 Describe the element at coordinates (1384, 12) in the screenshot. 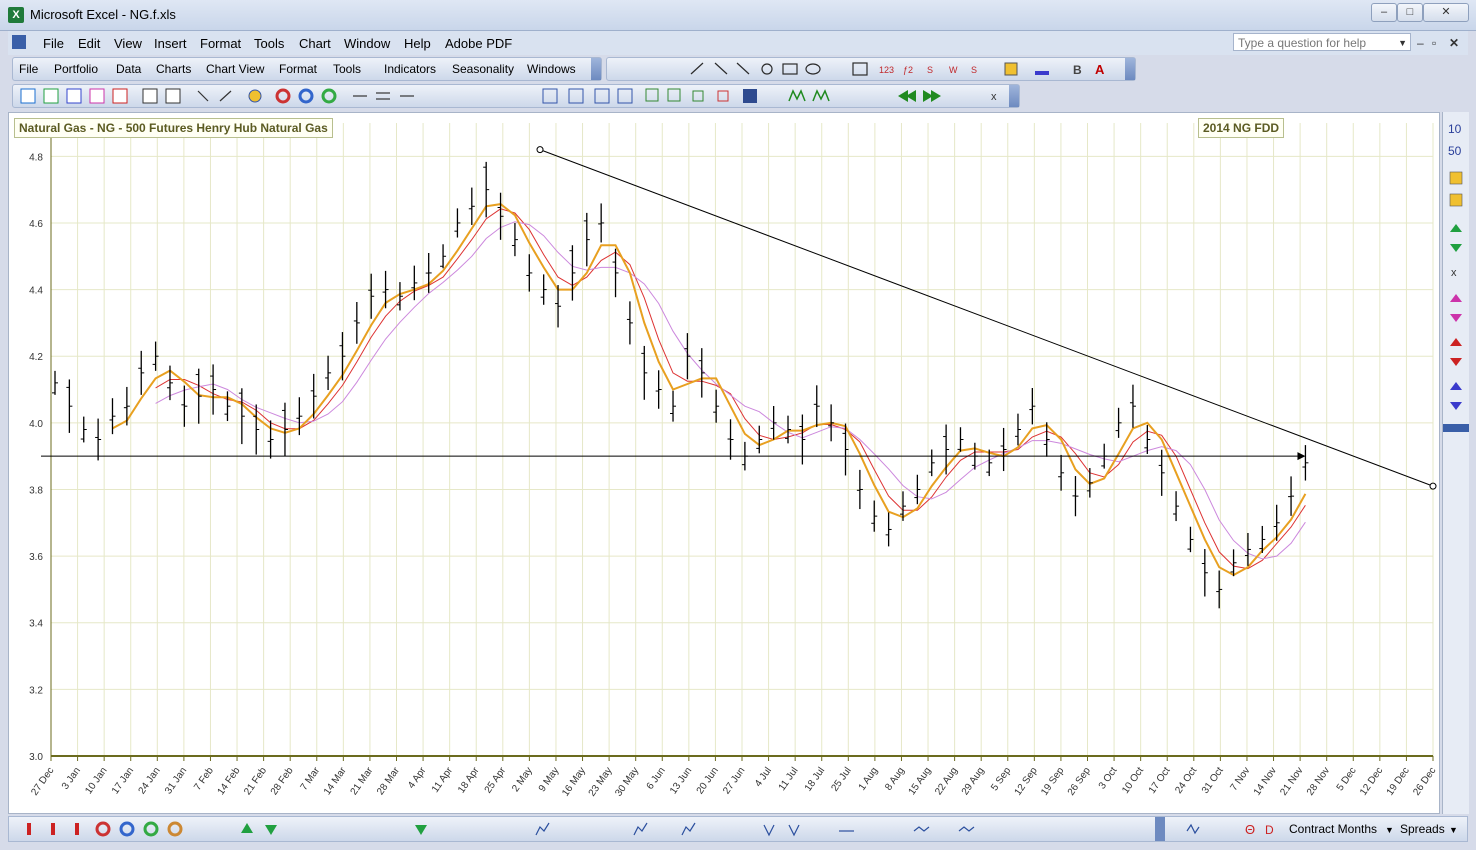

I see `minimize-button: –` at that location.